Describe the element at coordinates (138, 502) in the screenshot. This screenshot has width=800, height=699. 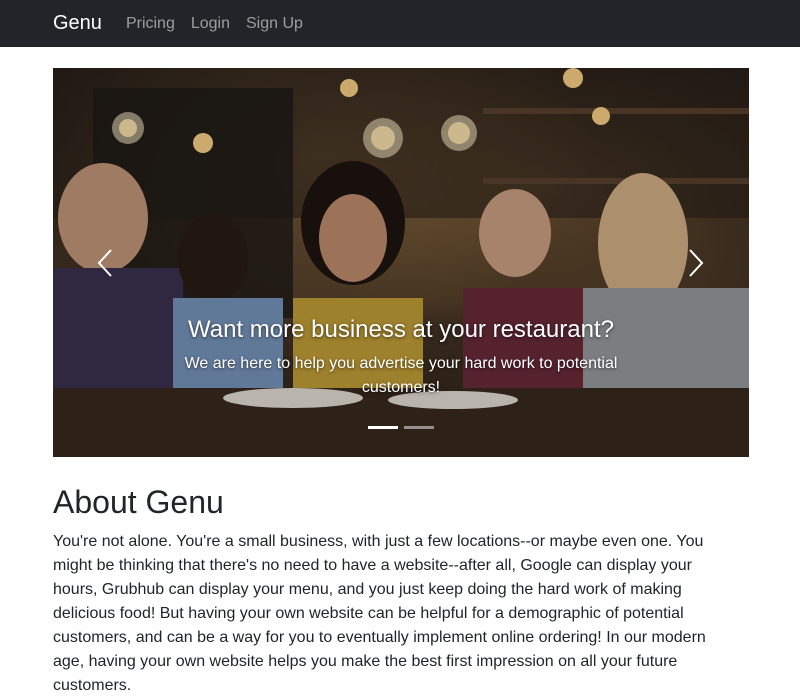
I see `about-heading: About Genu` at that location.